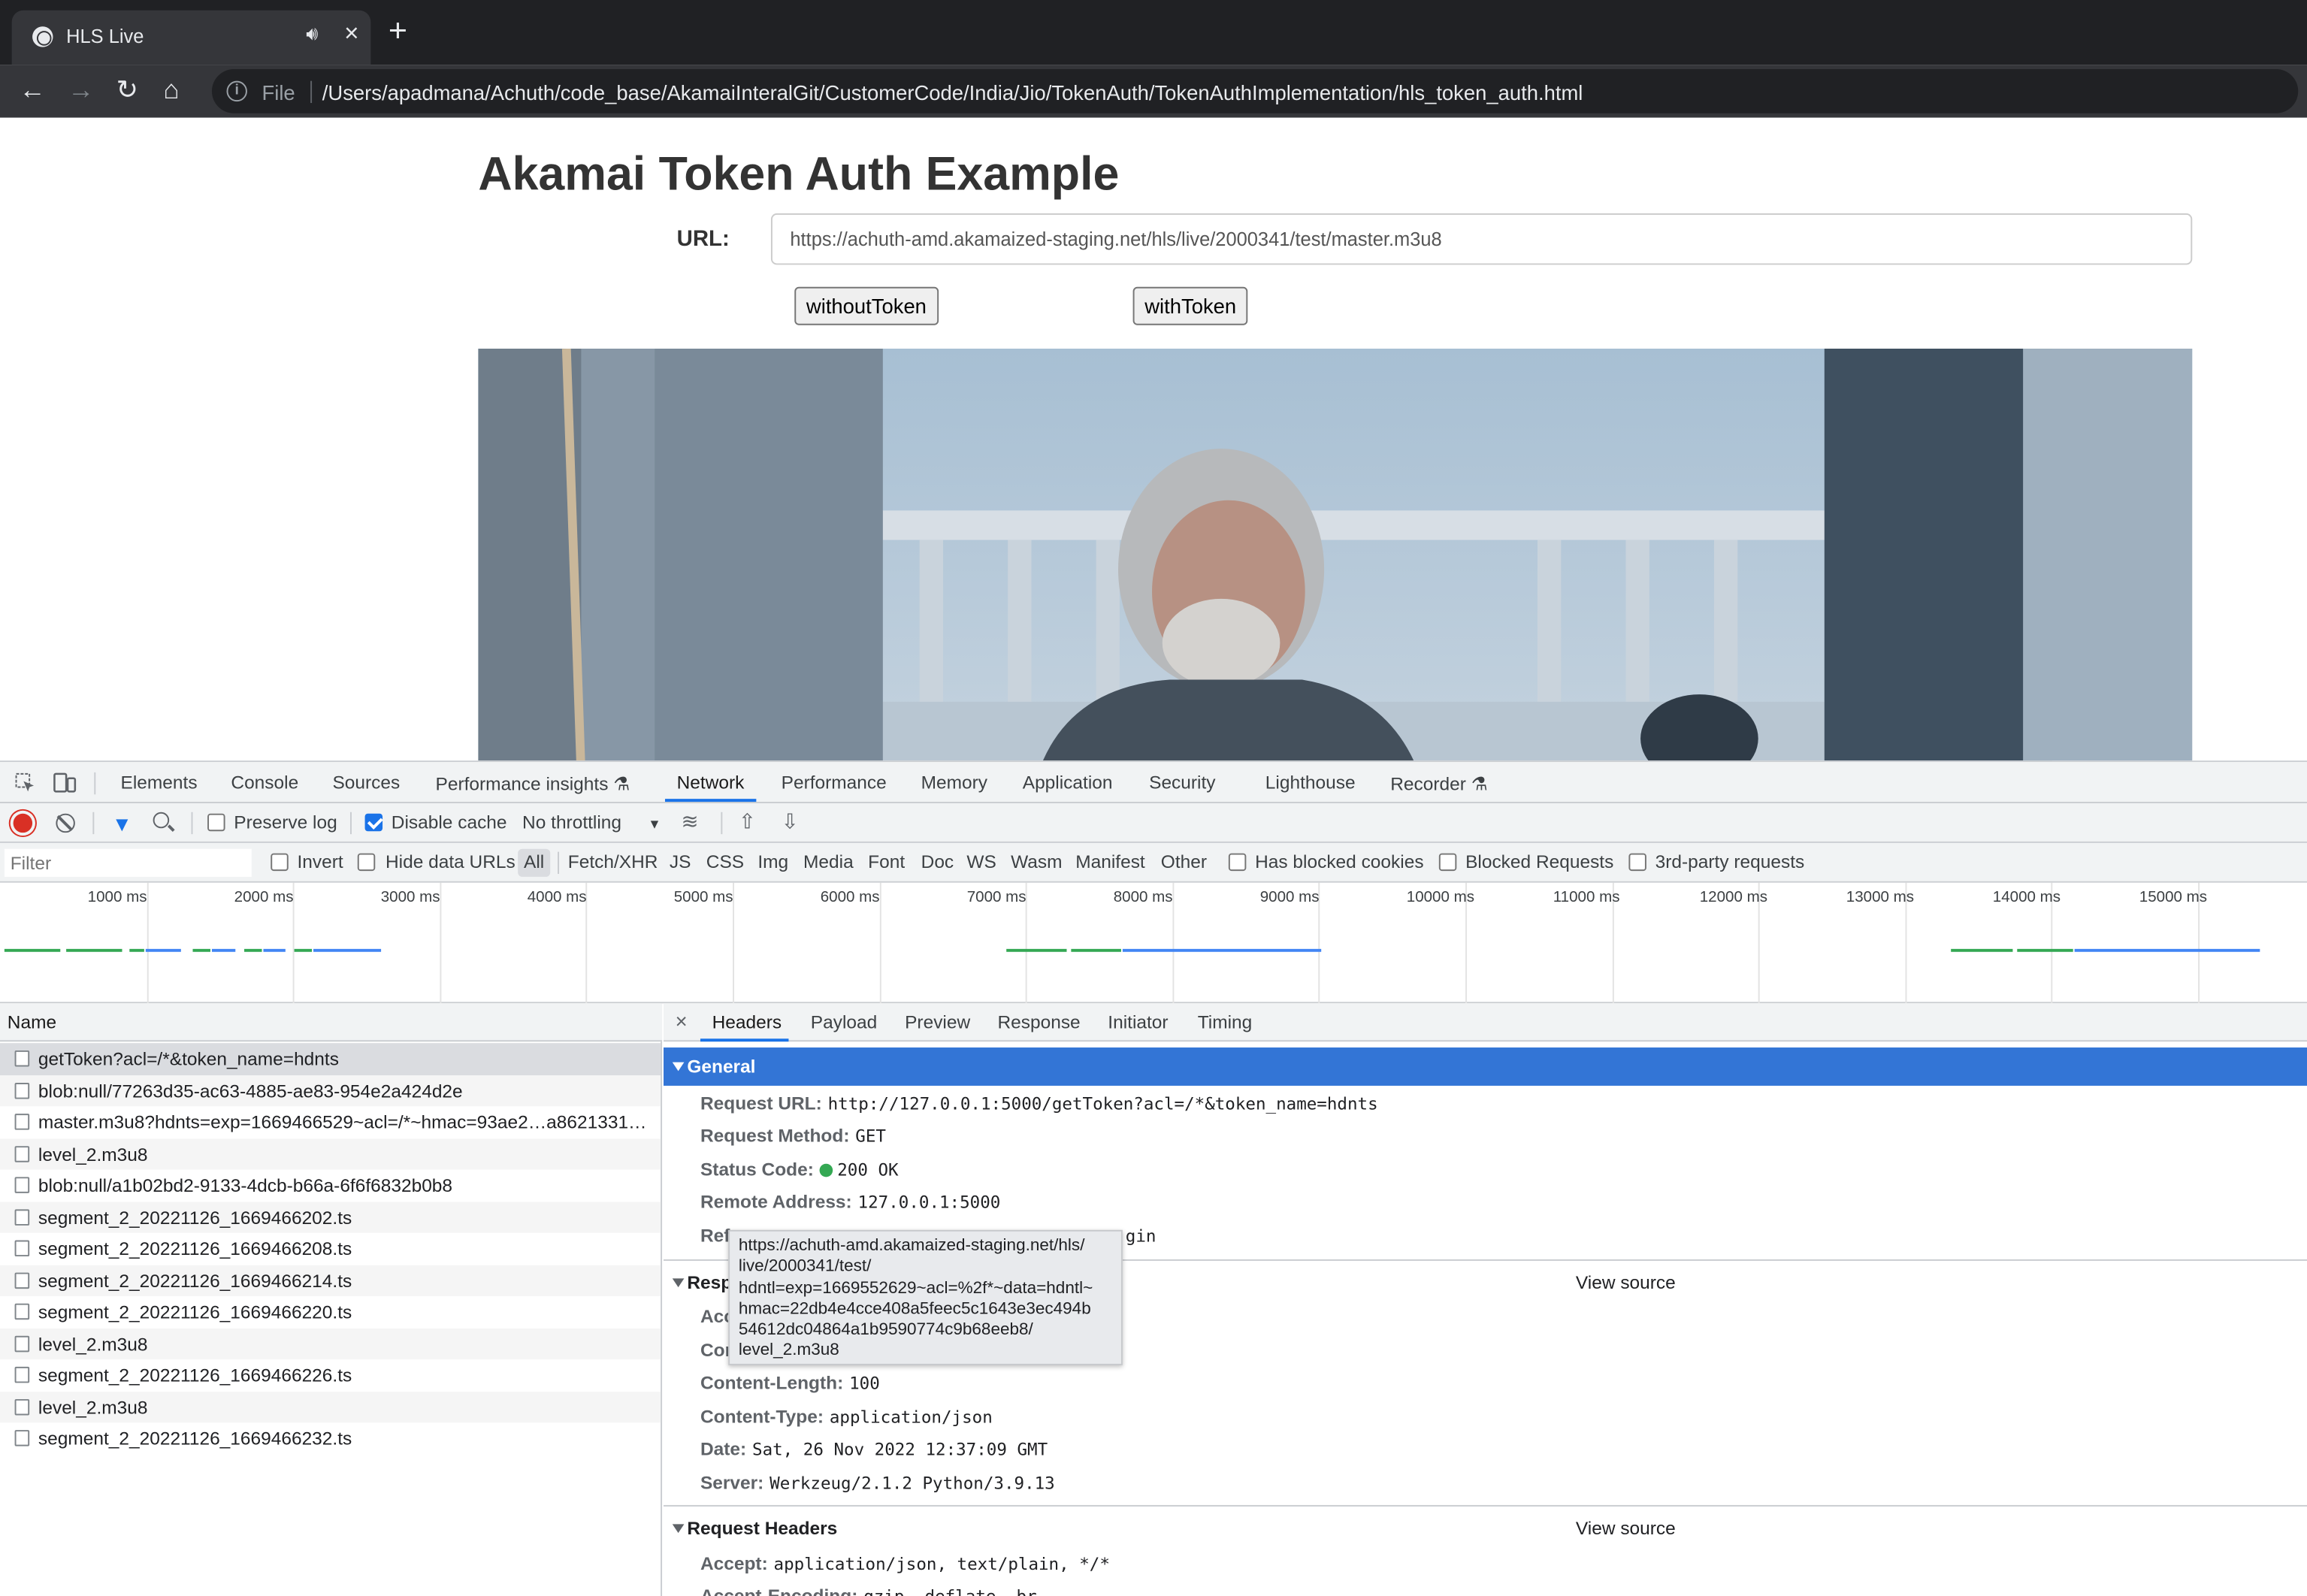 The image size is (2307, 1596). What do you see at coordinates (621, 784) in the screenshot?
I see `flask-icon: ⚗` at bounding box center [621, 784].